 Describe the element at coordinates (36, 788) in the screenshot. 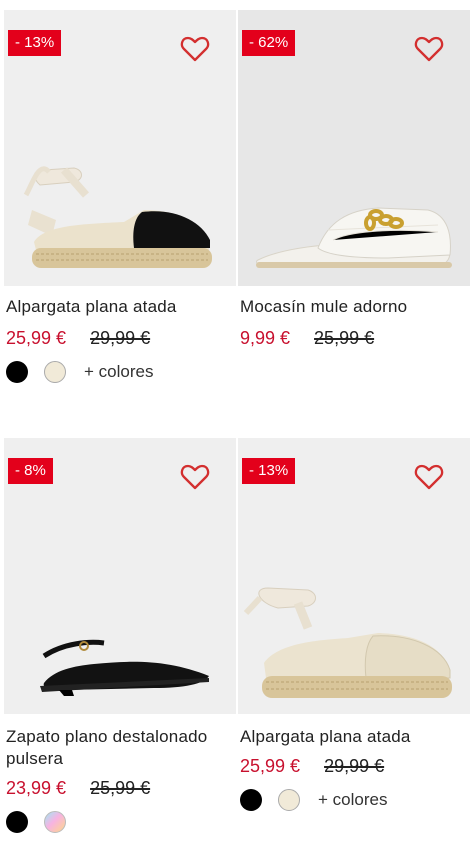

I see `current-price: 23,99 €` at that location.